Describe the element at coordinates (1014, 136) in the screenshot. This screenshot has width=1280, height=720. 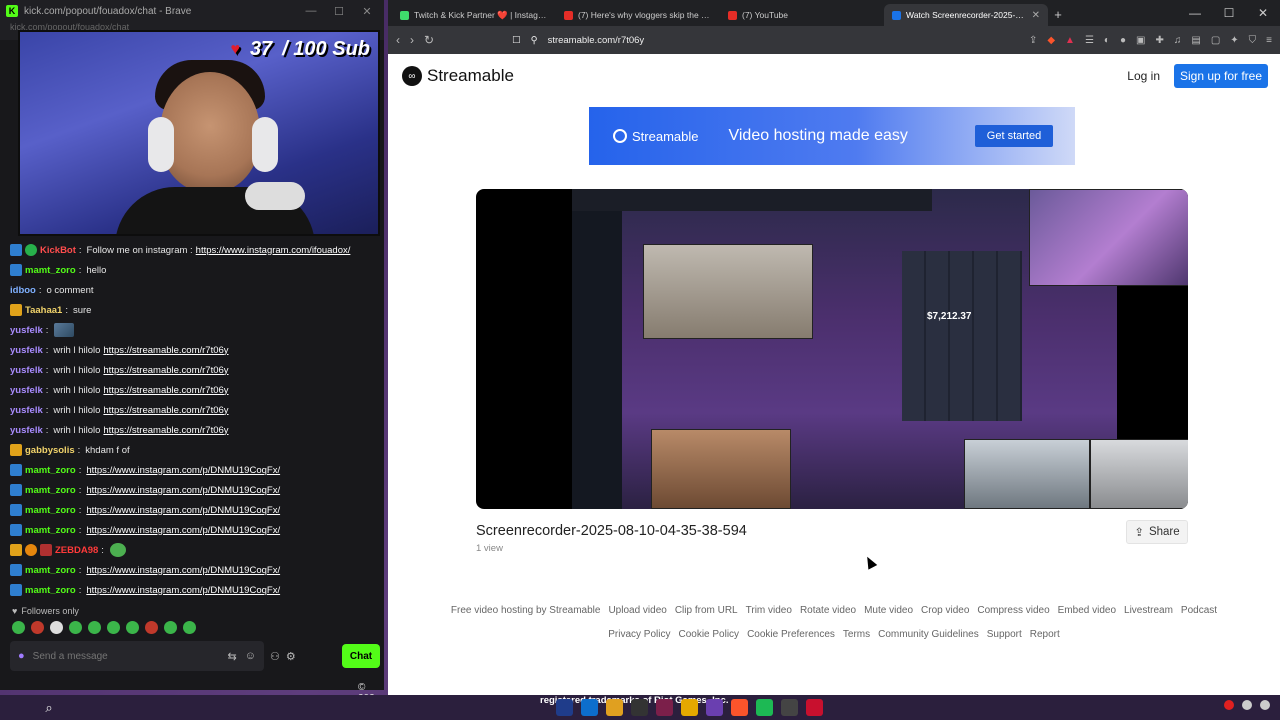
I see `get-started-button: Get started` at that location.